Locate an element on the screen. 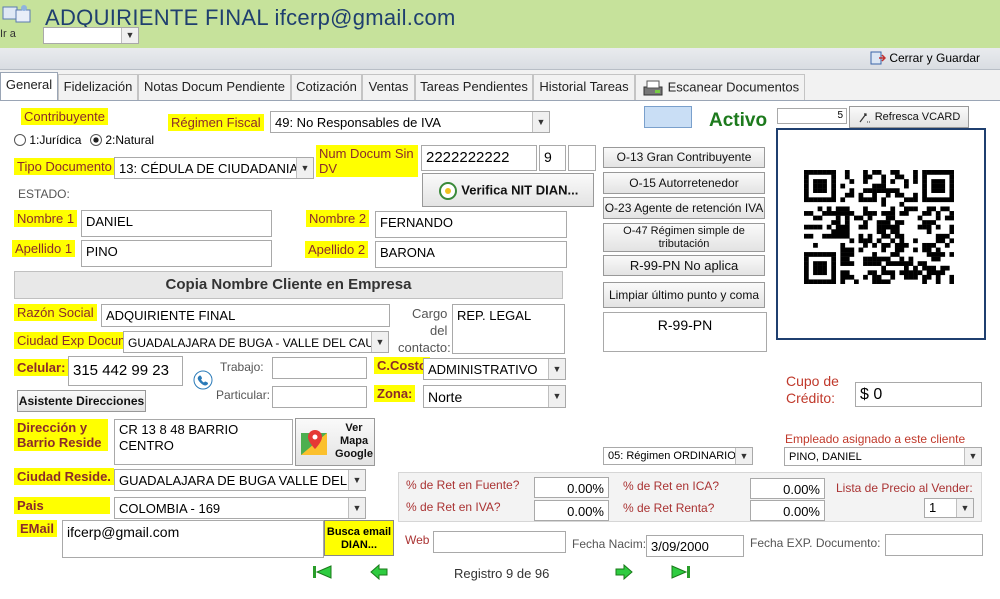  apellido2-input: BARONA is located at coordinates (471, 254).